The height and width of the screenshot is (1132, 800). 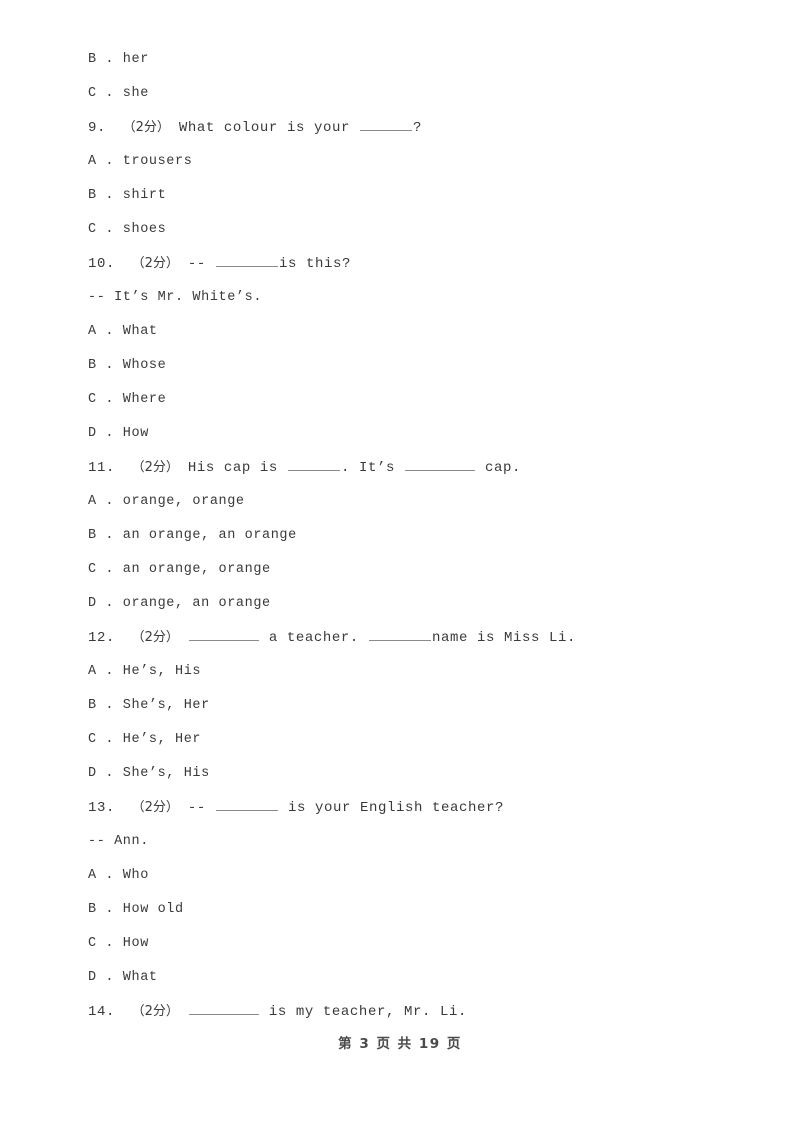 What do you see at coordinates (192, 535) in the screenshot?
I see `answer-option-label: B . an orange, an orange` at bounding box center [192, 535].